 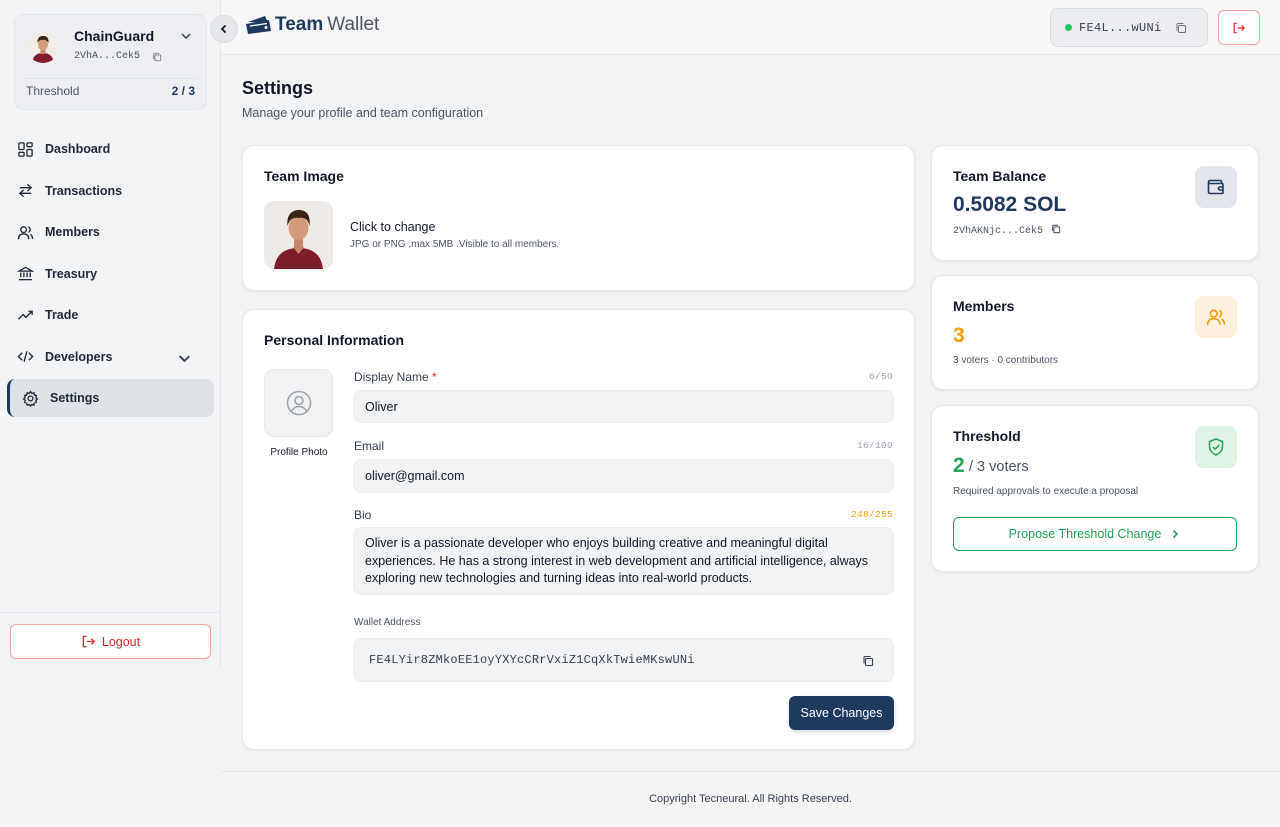 What do you see at coordinates (387, 622) in the screenshot?
I see `wallet-address-label: Wallet Address` at bounding box center [387, 622].